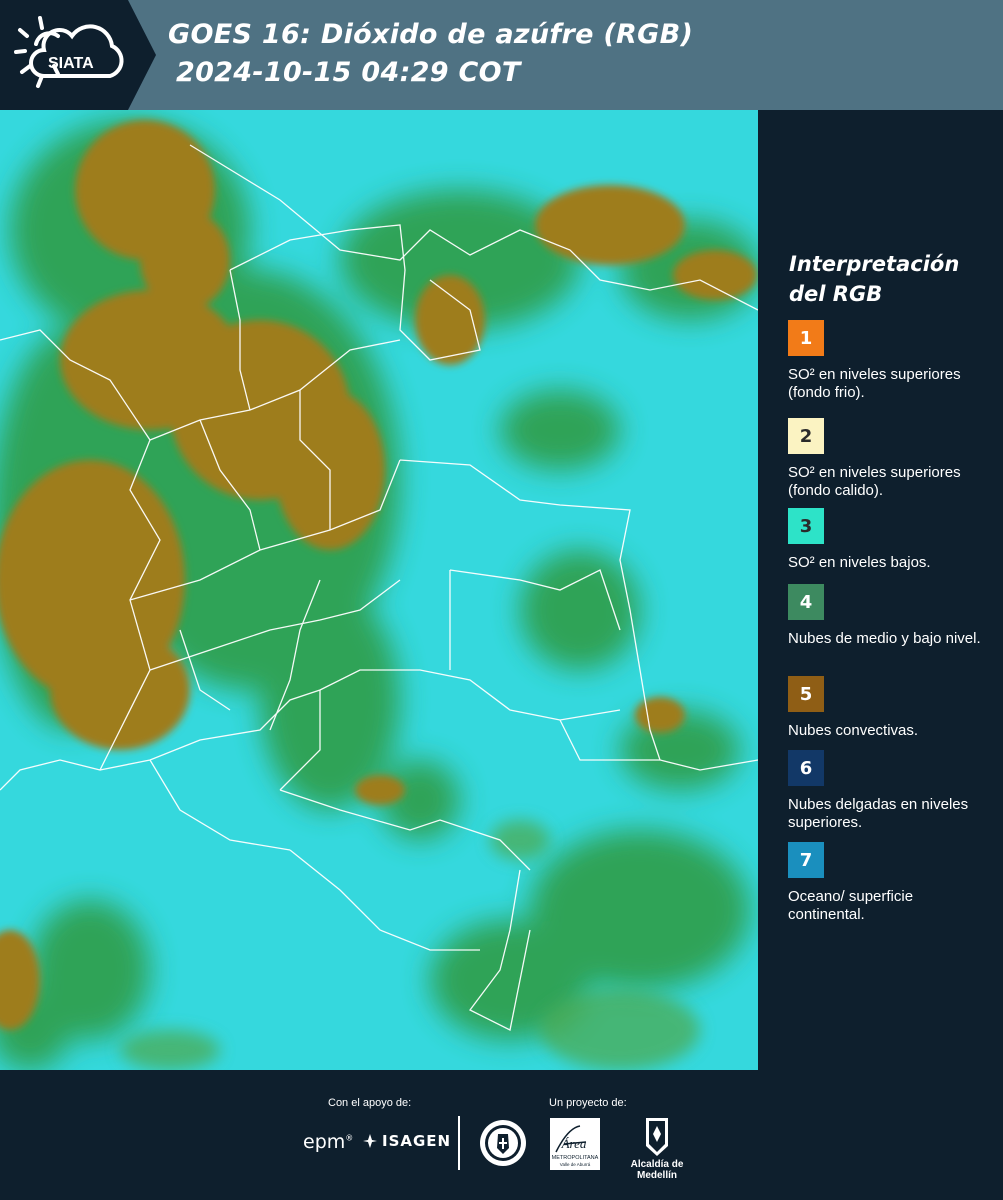  I want to click on siata-logo: SIATA, so click(64, 55).